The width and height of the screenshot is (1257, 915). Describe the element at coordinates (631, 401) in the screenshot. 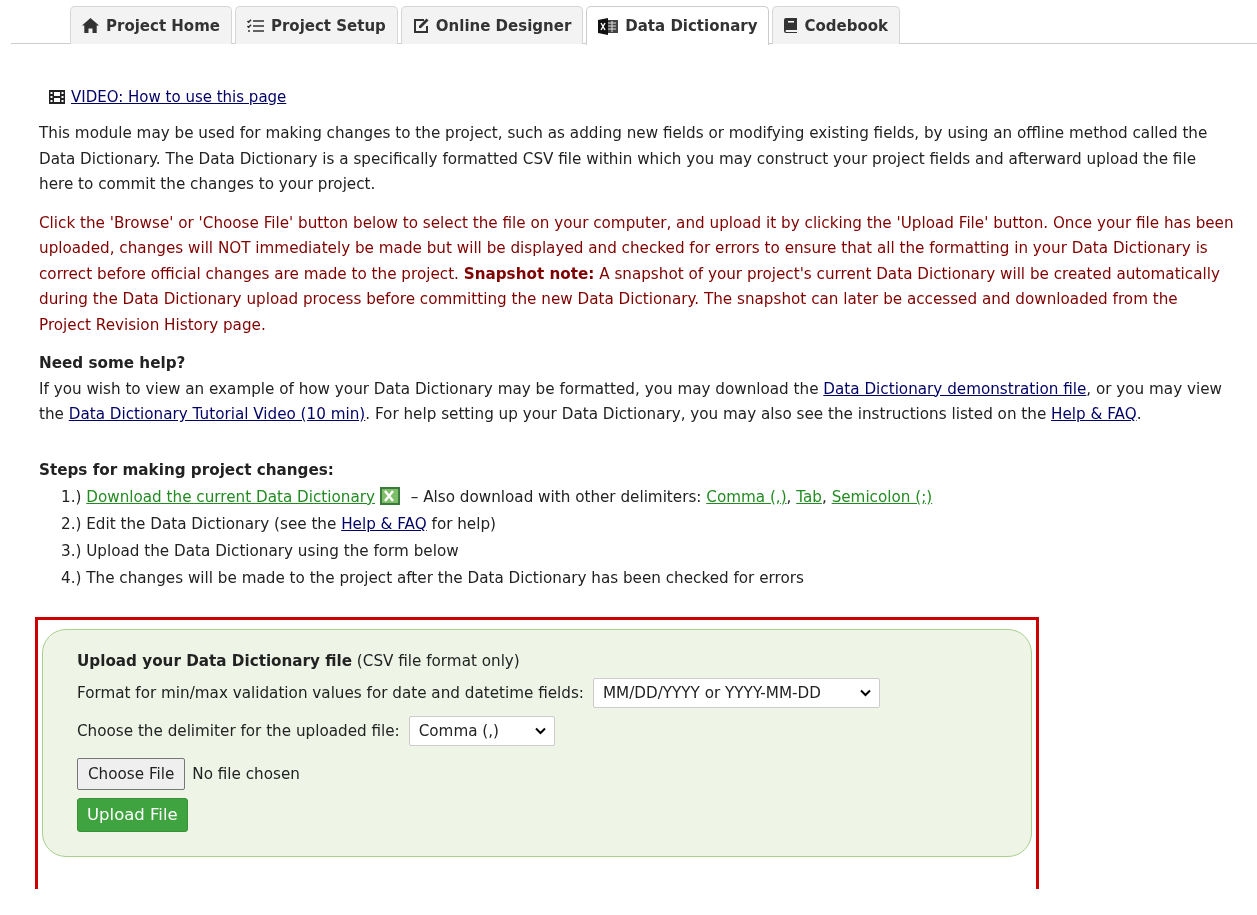

I see `help-paragraph: If you wish to view an example of how your Data Dictionary may be formatted, you may download the Data Dictionary demonstration file, or you may view the Data Dictionary Tutorial Video (10 min). For help setting up your Data Dictionary, you may also see the instructions listed on the Help & FAQ.` at that location.